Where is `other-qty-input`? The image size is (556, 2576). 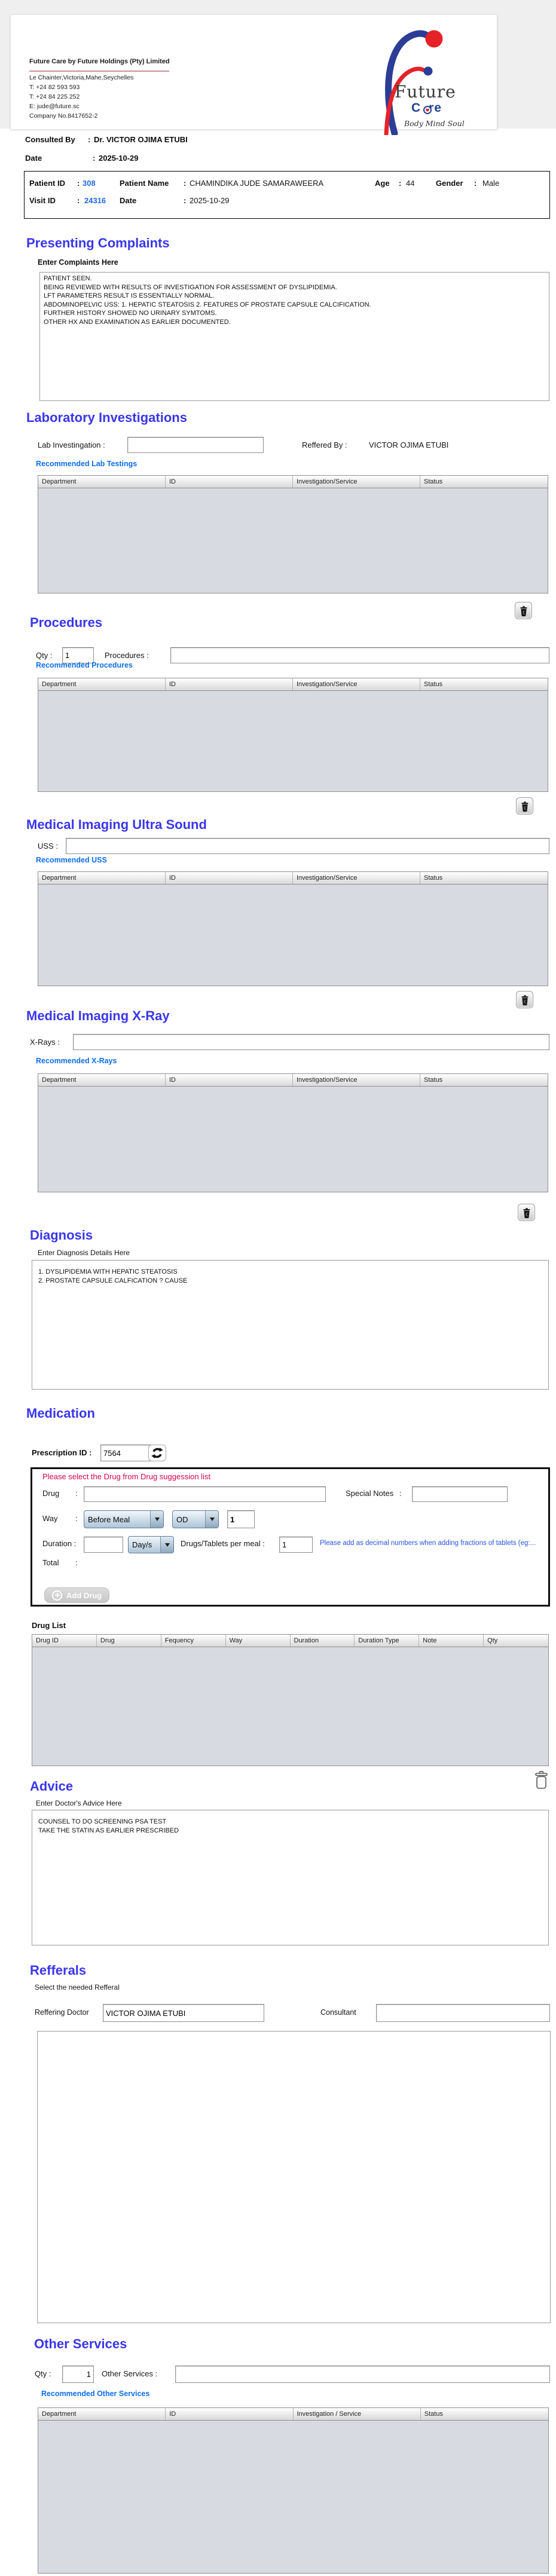 other-qty-input is located at coordinates (78, 2374).